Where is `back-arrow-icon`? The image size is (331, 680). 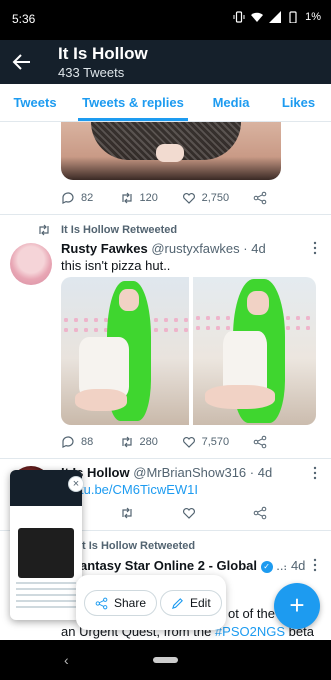
back-arrow-icon is located at coordinates (22, 62).